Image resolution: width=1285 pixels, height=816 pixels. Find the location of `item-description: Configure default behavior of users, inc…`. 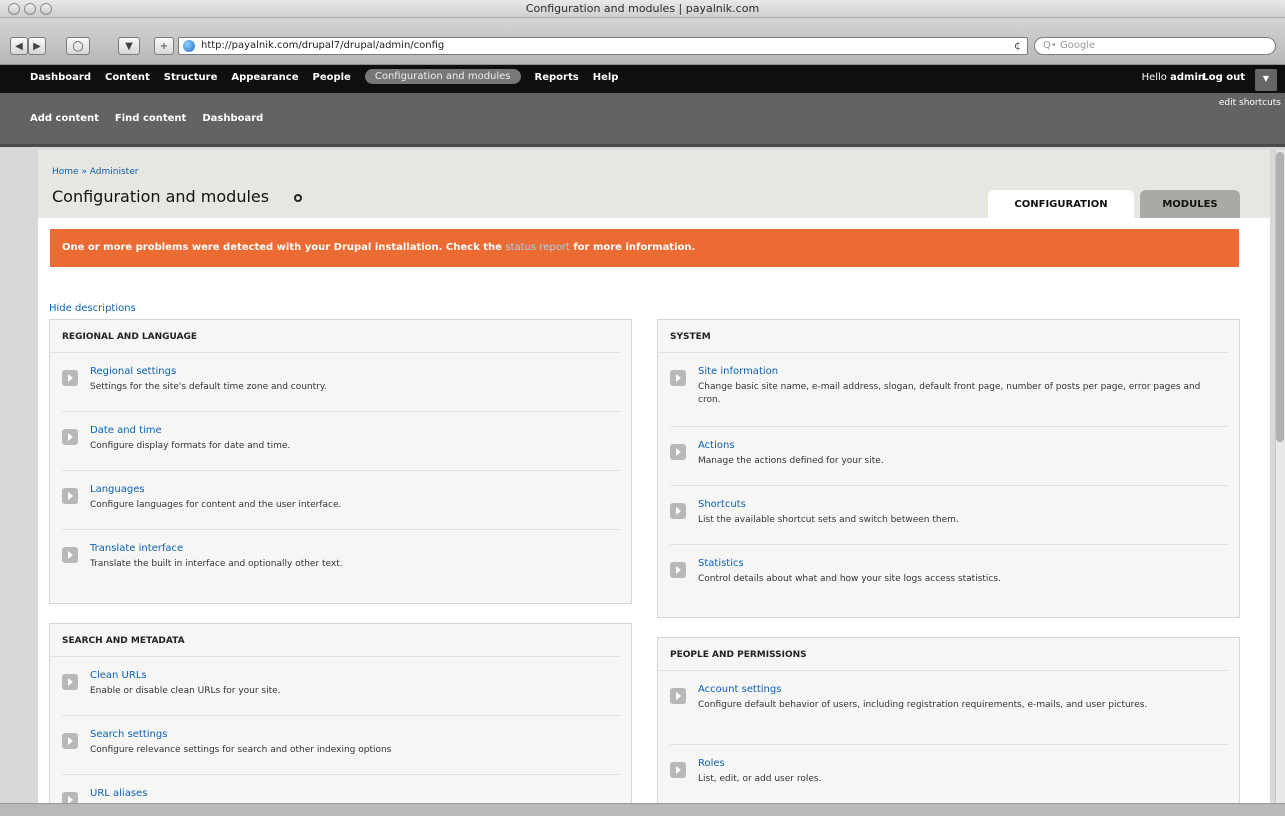

item-description: Configure default behavior of users, inc… is located at coordinates (923, 705).